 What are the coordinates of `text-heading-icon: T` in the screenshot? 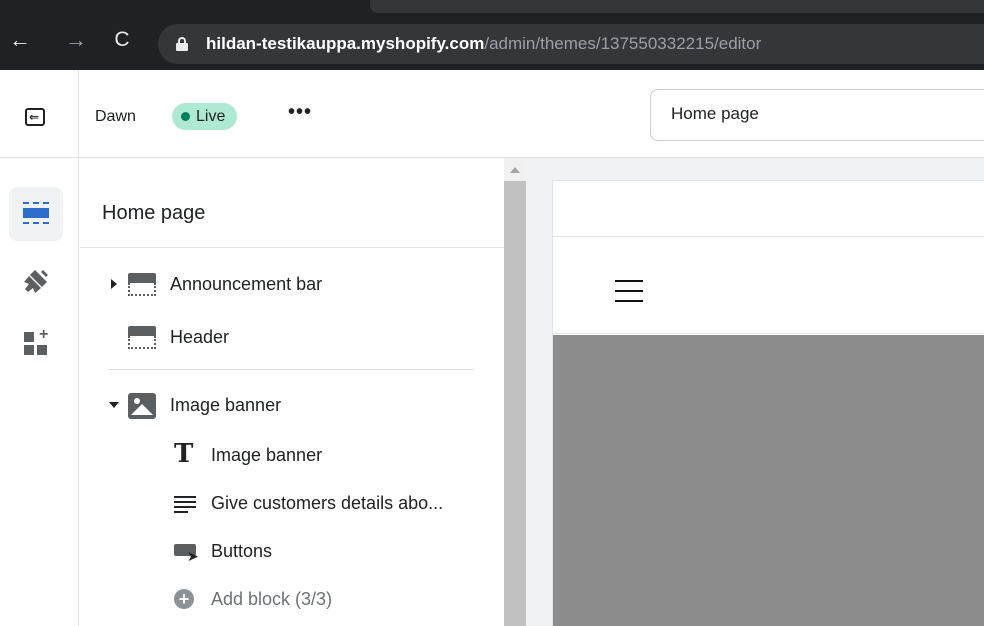 It's located at (184, 454).